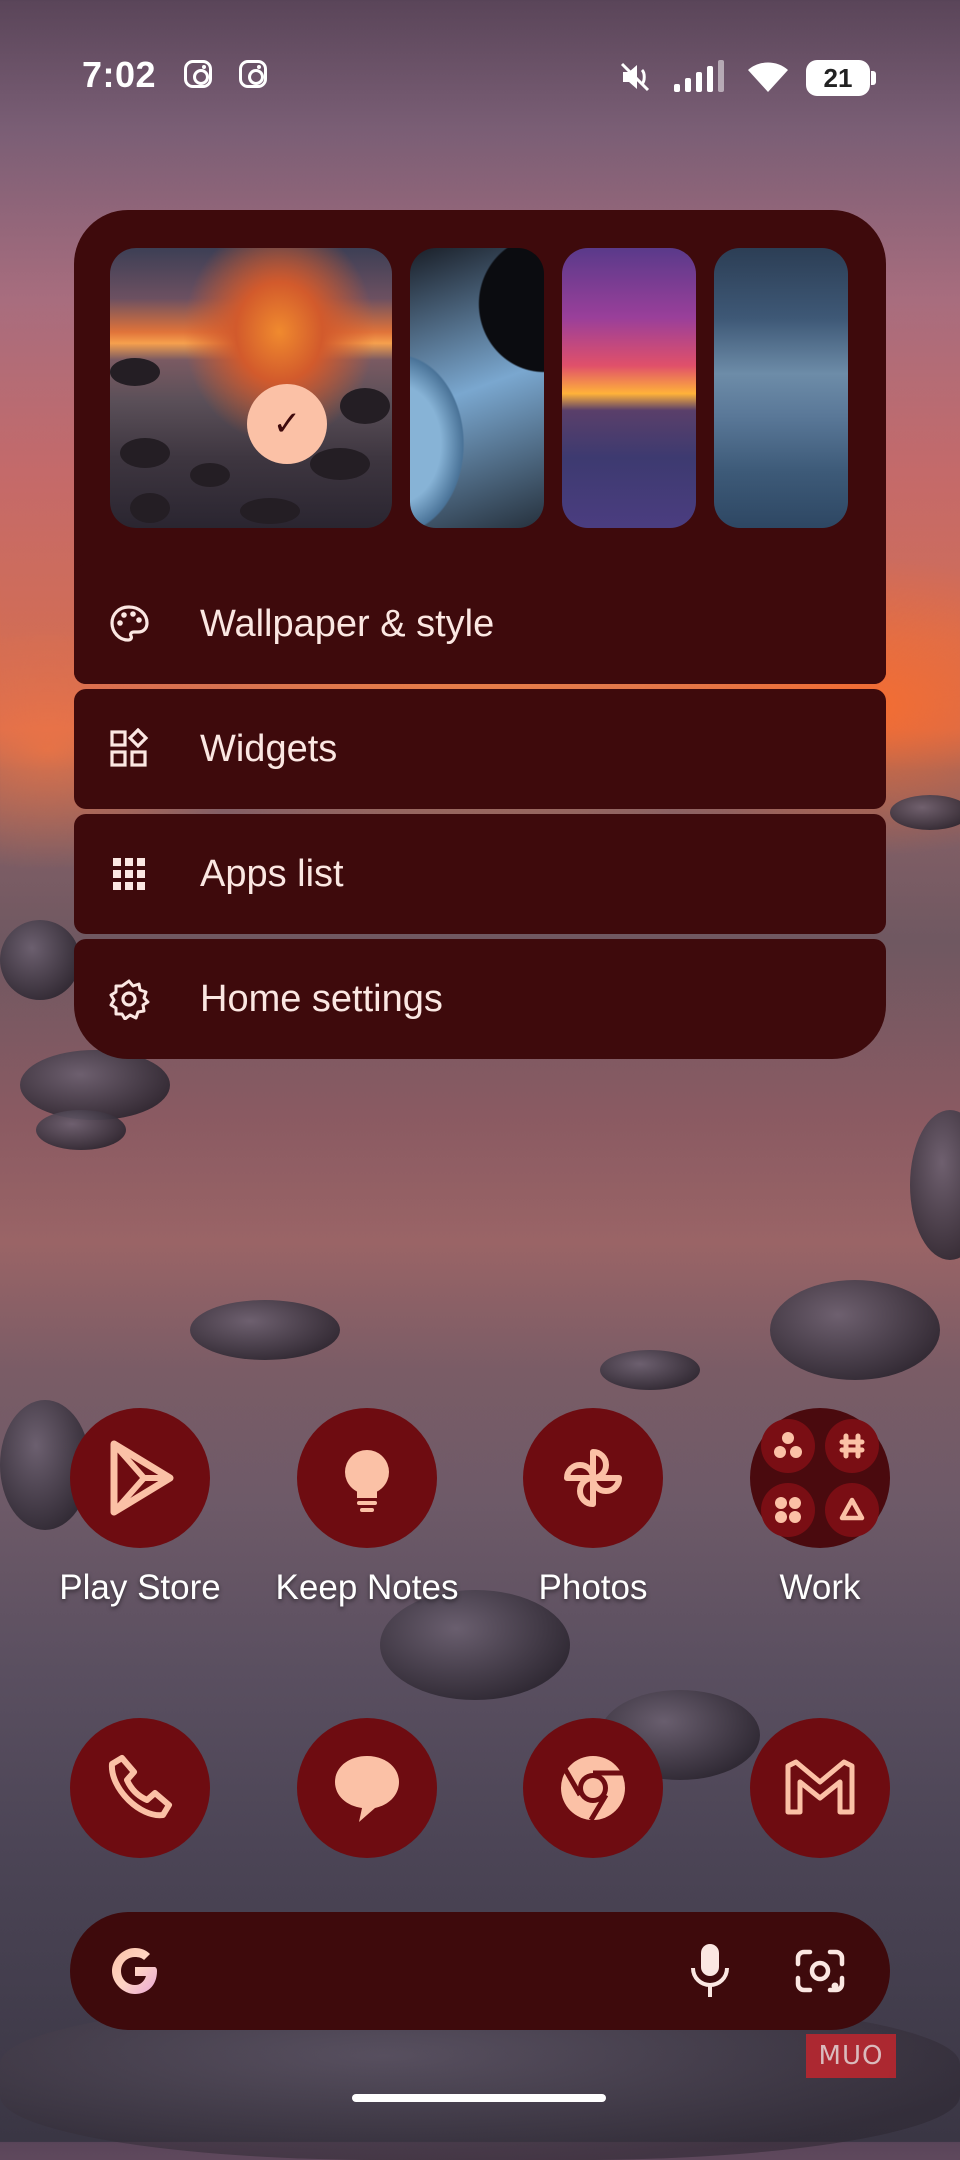 This screenshot has height=2160, width=960. What do you see at coordinates (480, 1971) in the screenshot?
I see `google-search-bar` at bounding box center [480, 1971].